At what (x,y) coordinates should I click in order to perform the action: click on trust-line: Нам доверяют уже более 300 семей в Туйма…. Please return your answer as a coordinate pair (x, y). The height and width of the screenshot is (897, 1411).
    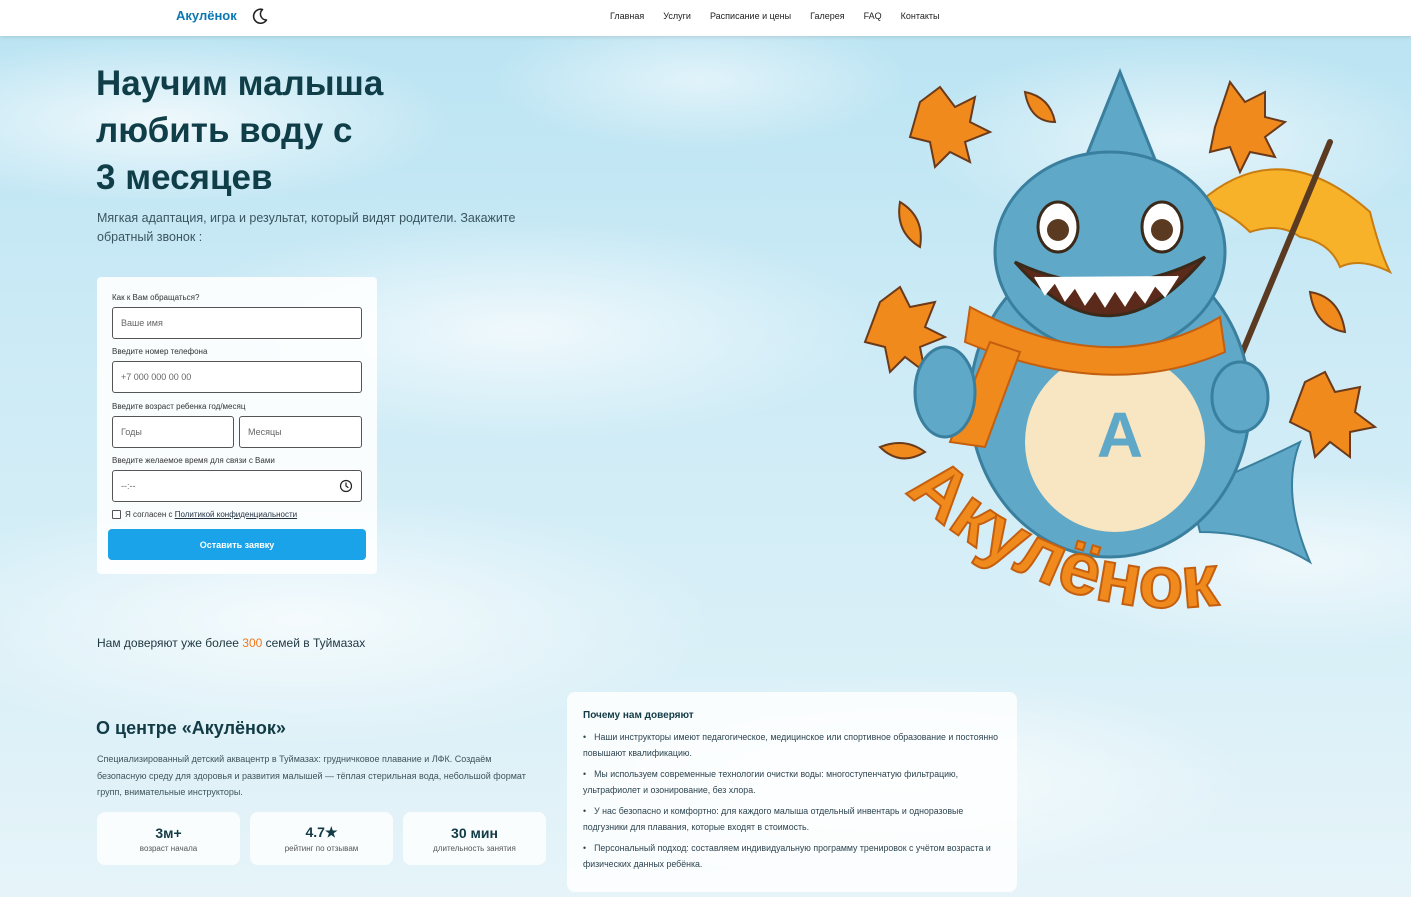
    Looking at the image, I should click on (231, 643).